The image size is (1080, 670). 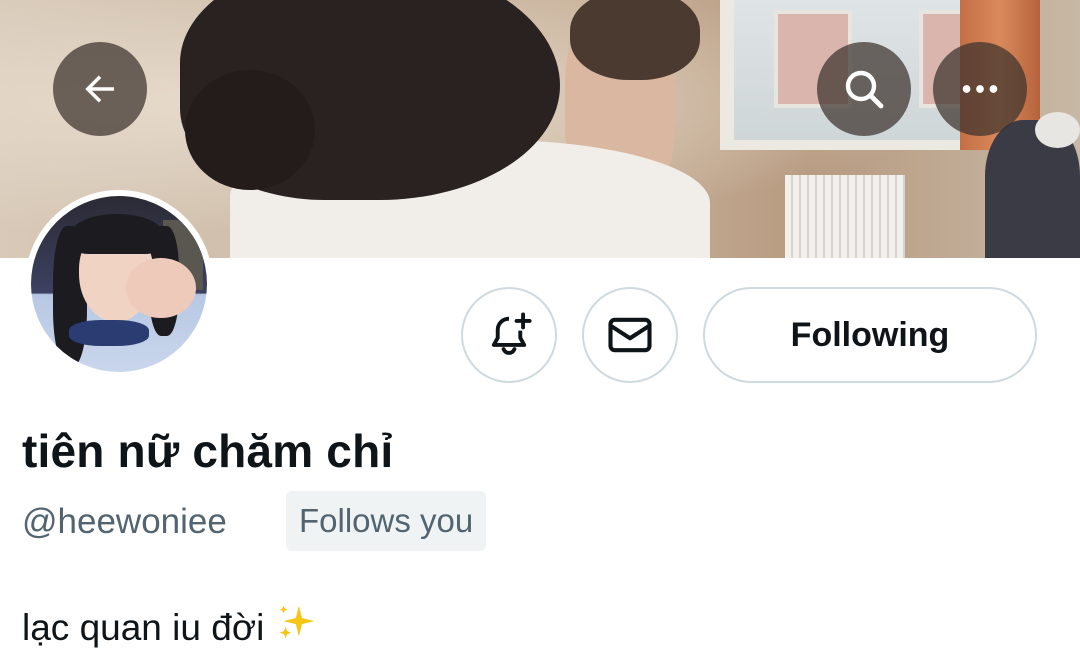 I want to click on search-icon, so click(x=864, y=89).